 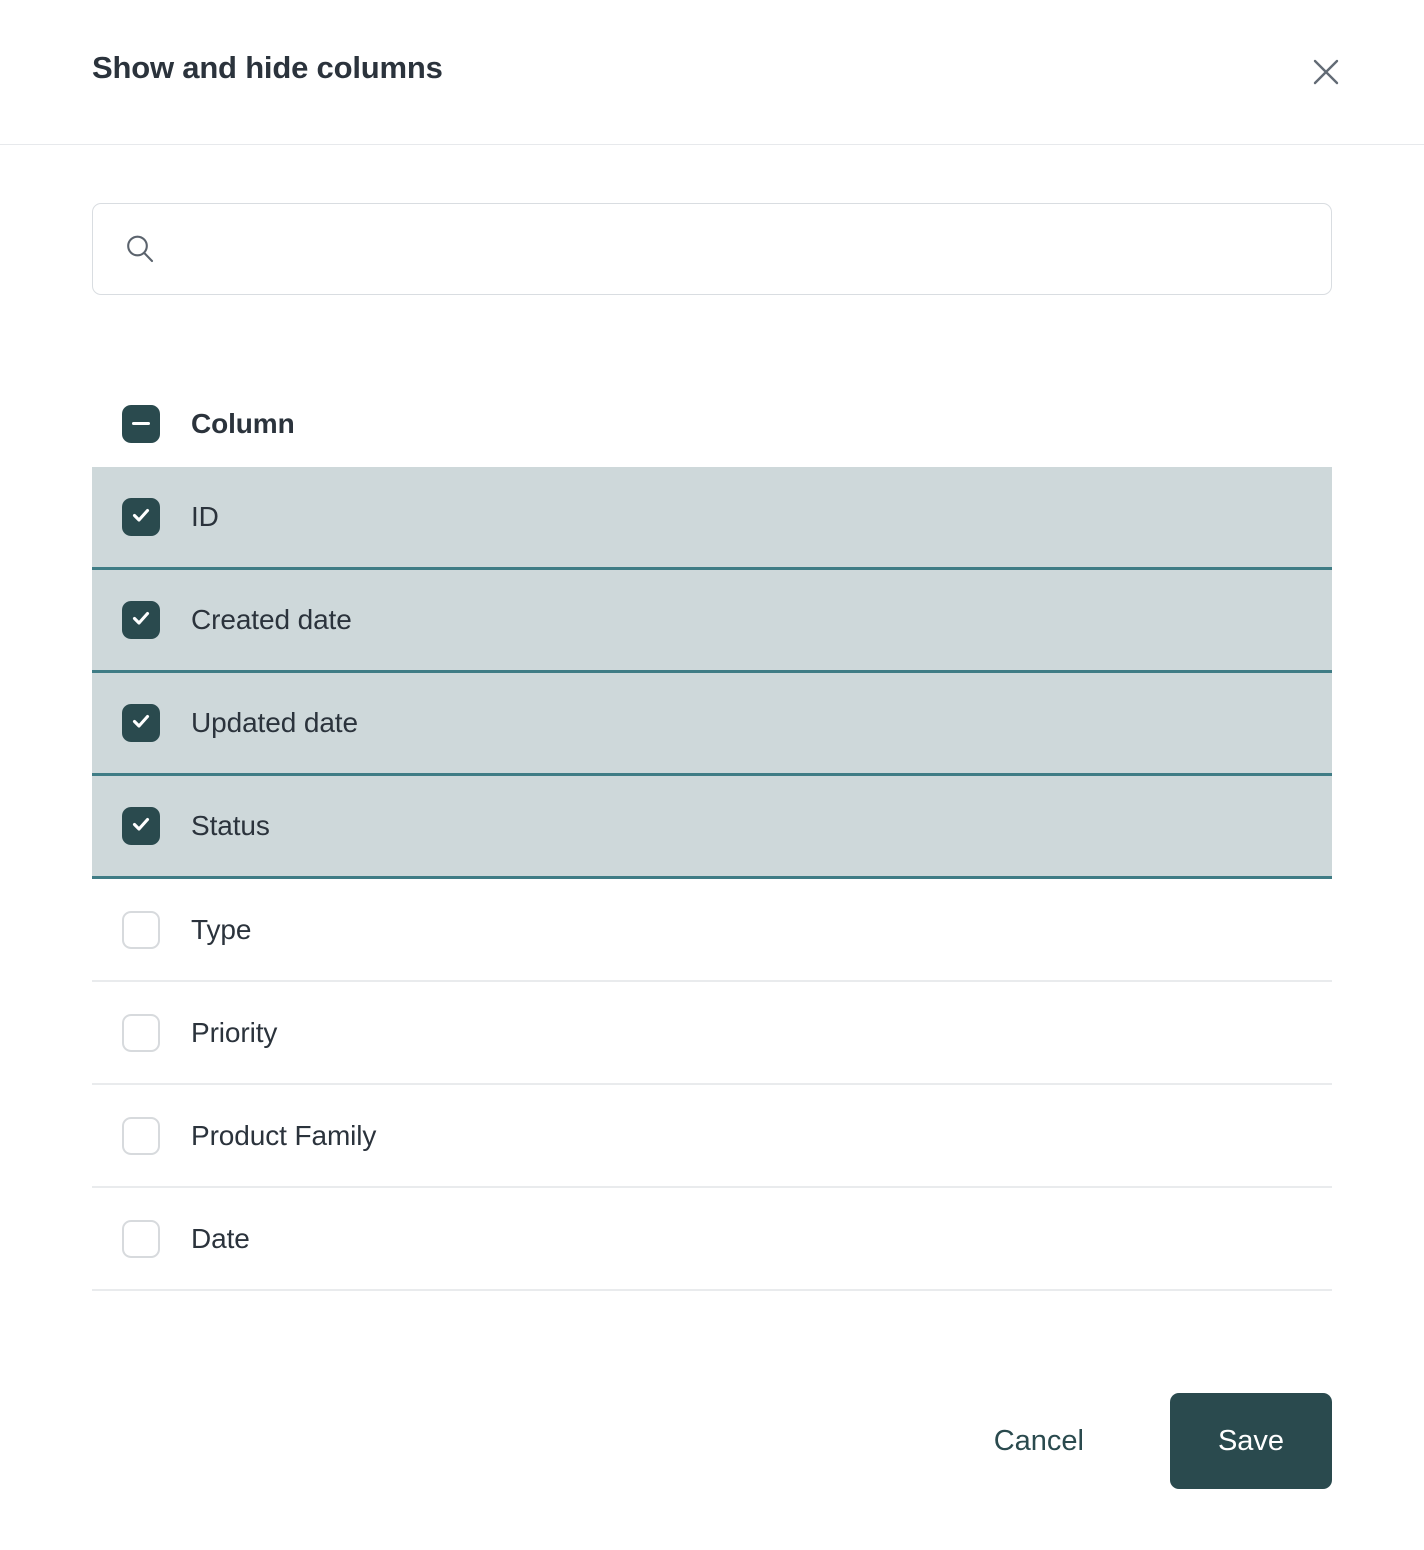 What do you see at coordinates (271, 619) in the screenshot?
I see `row-label: Created date` at bounding box center [271, 619].